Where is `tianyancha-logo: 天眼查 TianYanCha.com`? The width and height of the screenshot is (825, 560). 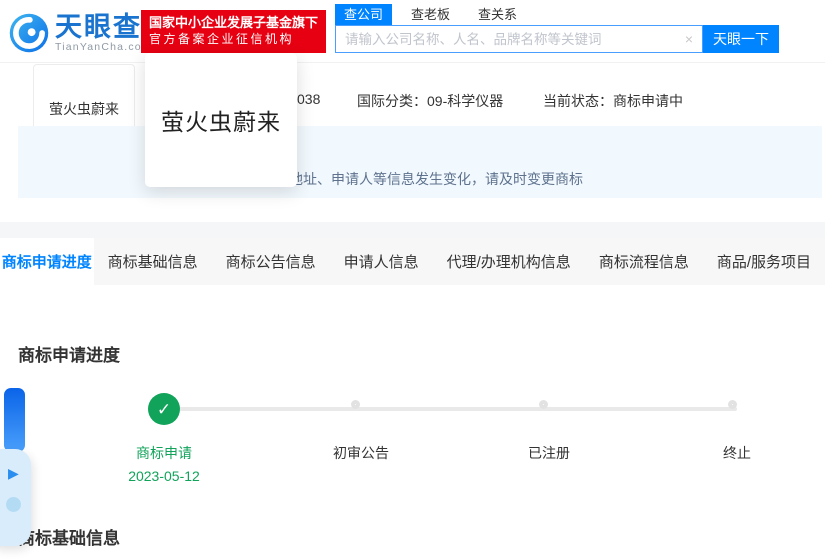 tianyancha-logo: 天眼查 TianYanCha.com is located at coordinates (80, 33).